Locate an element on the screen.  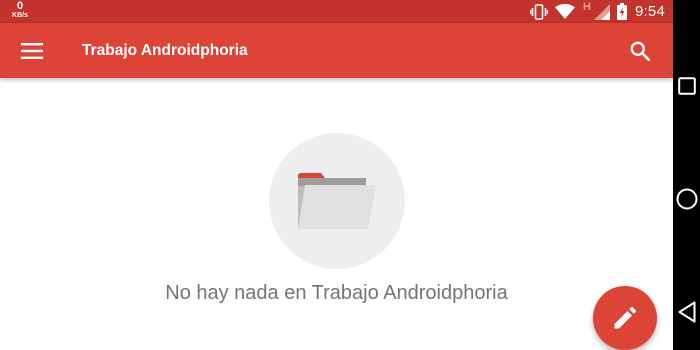
back-icon is located at coordinates (687, 312).